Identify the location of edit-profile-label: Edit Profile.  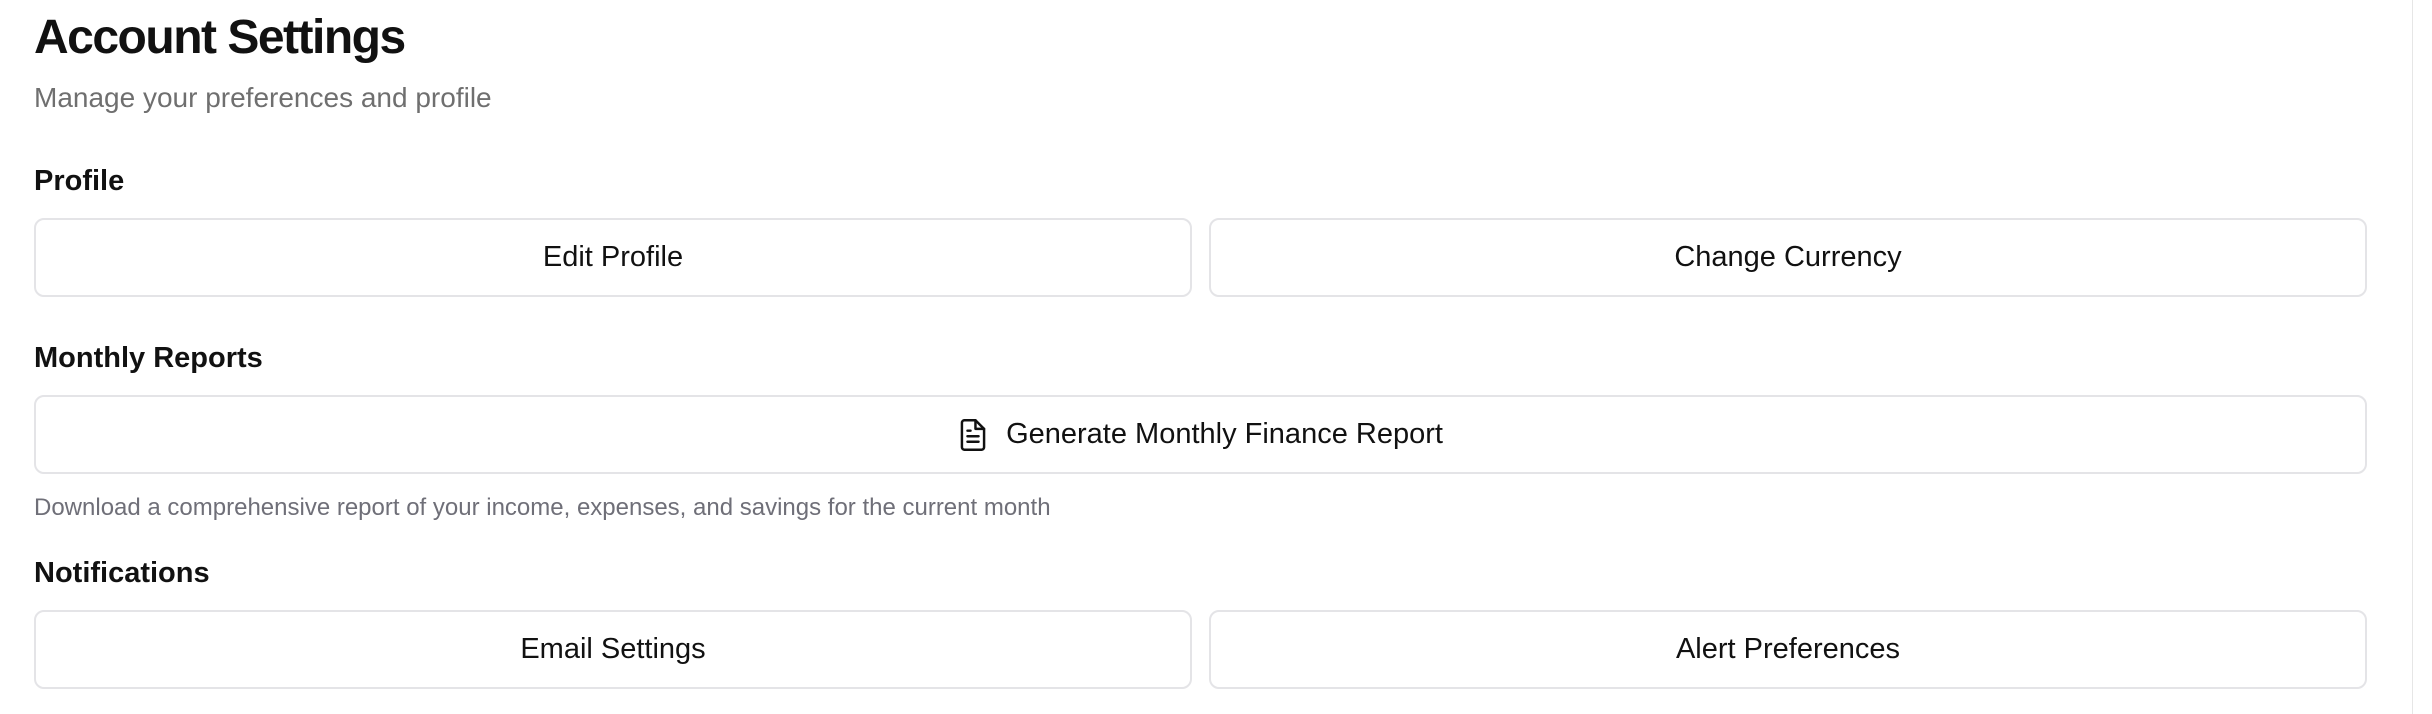
(613, 257).